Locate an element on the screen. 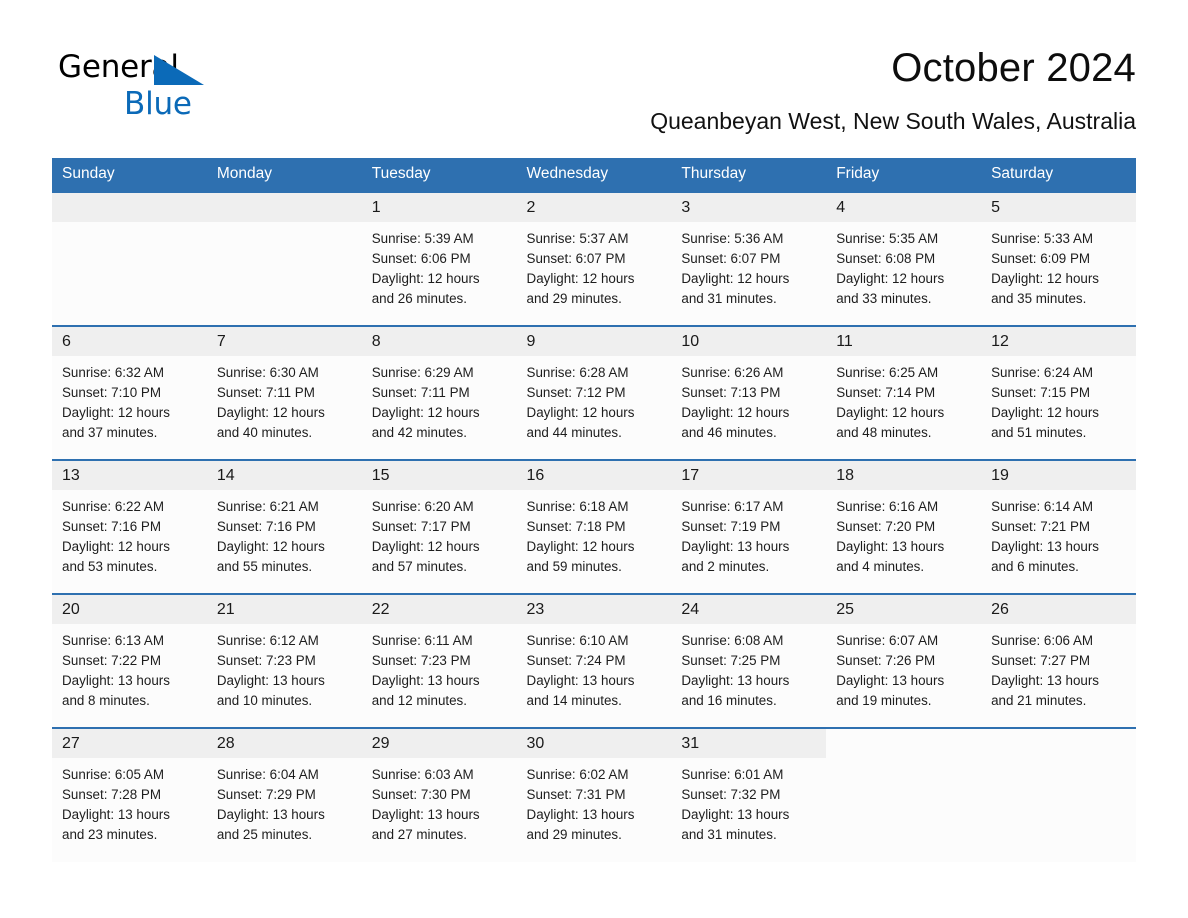 The image size is (1188, 918). sunset-text: Sunset: 7:21 PM is located at coordinates (1041, 526).